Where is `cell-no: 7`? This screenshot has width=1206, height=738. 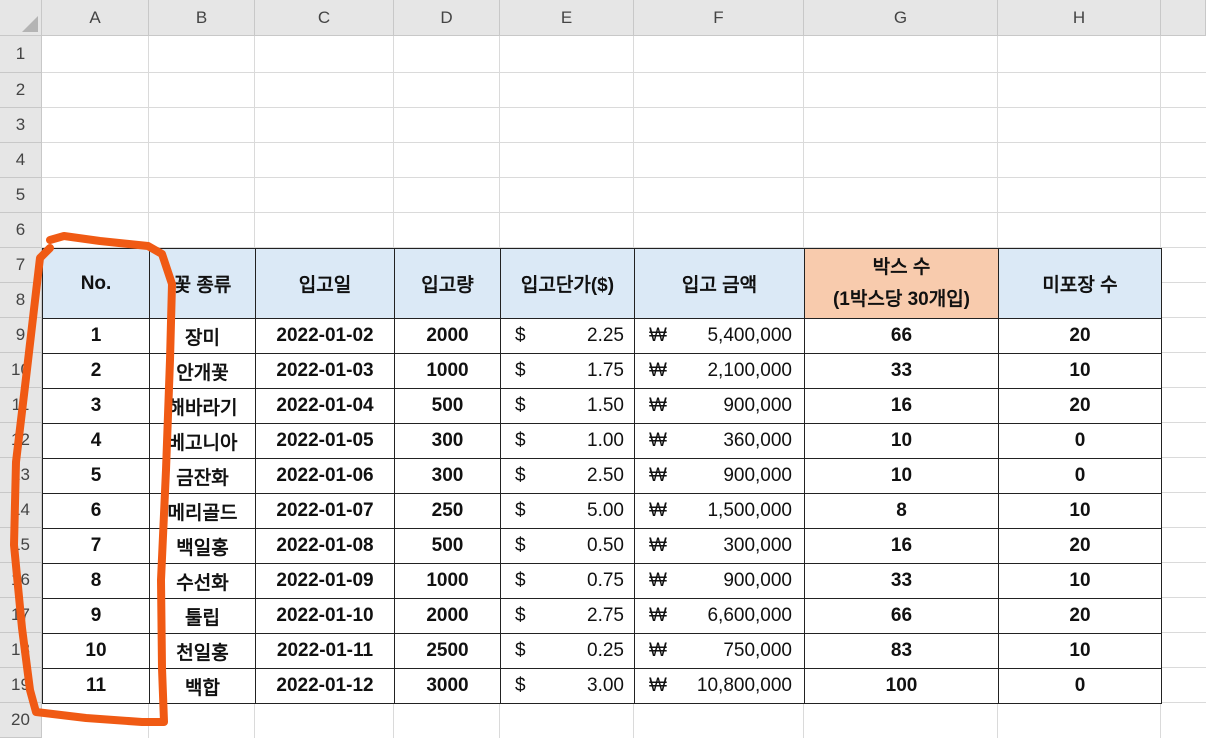 cell-no: 7 is located at coordinates (96, 546).